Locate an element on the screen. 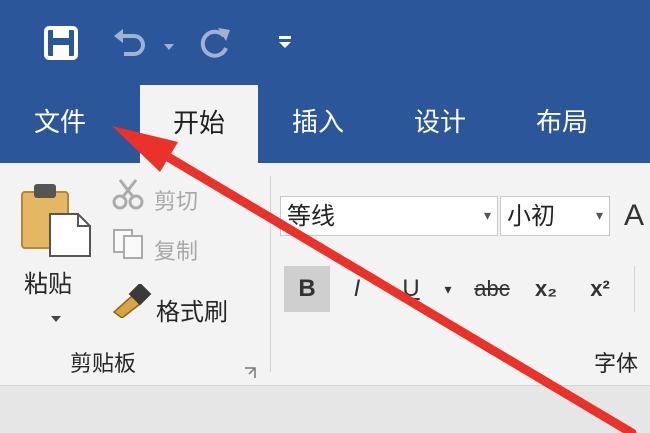  font-name-combo: 等线 ▾ is located at coordinates (389, 216).